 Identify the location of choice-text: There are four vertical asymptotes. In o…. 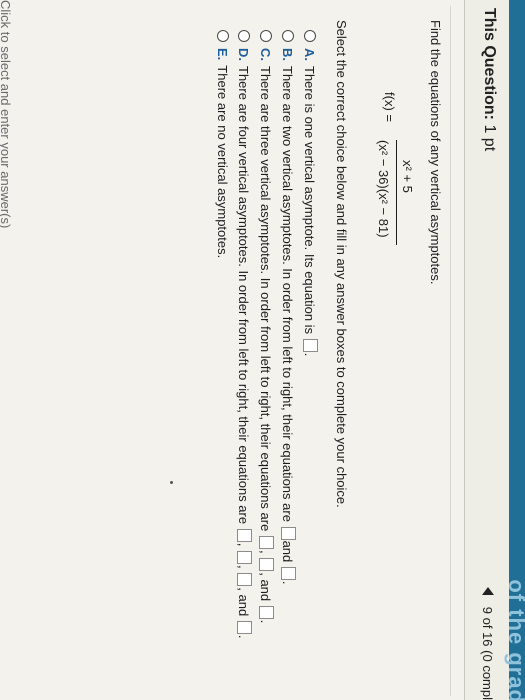
(243, 295).